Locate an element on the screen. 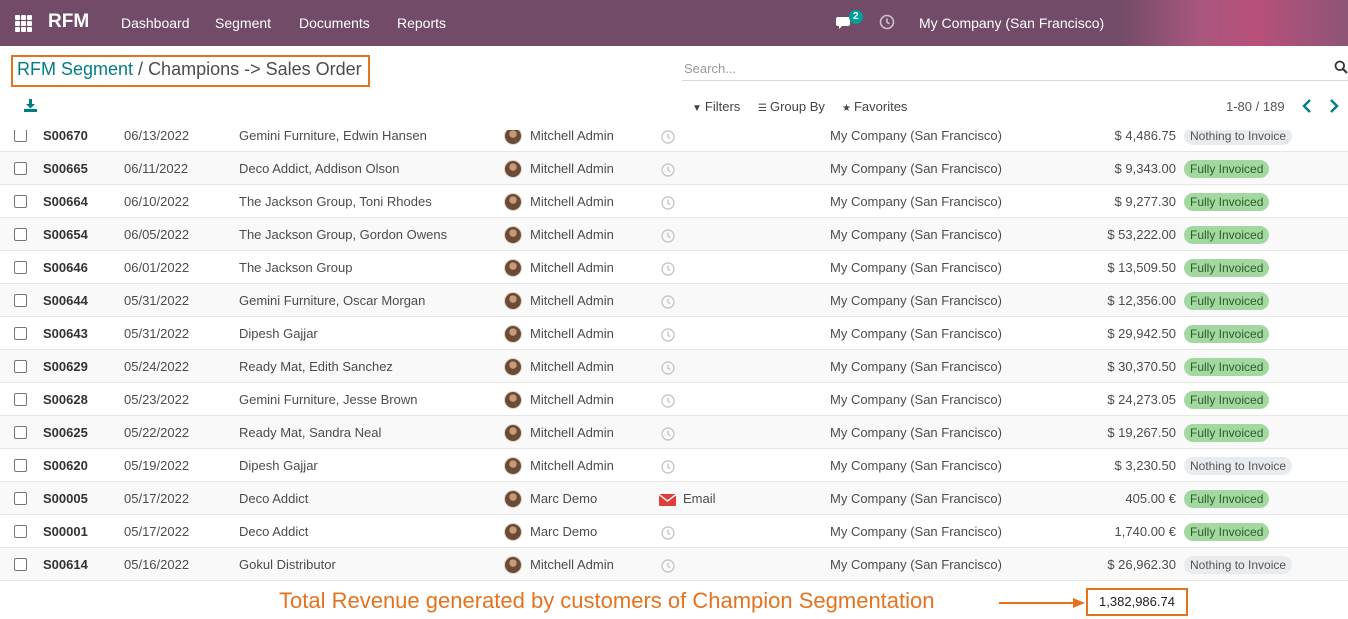 This screenshot has height=619, width=1348. order-date: 05/17/2022 is located at coordinates (157, 531).